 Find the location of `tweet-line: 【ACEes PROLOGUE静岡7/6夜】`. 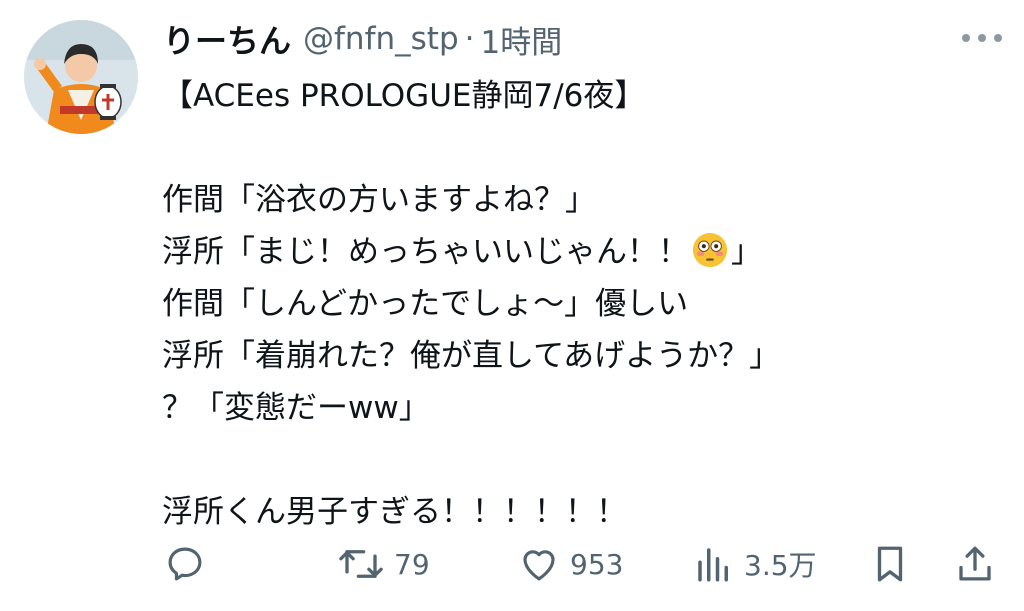

tweet-line: 【ACEes PROLOGUE静岡7/6夜】 is located at coordinates (404, 96).